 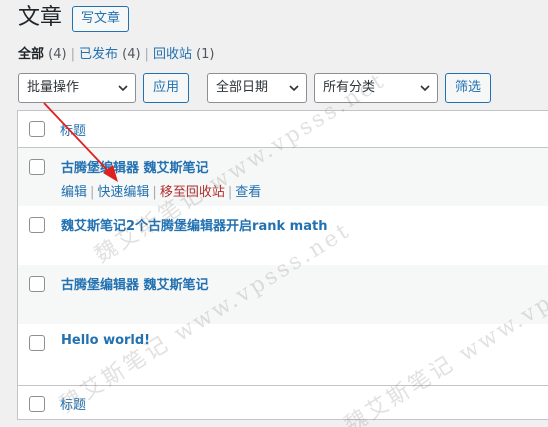 What do you see at coordinates (248, 192) in the screenshot?
I see `view-link: 查看` at bounding box center [248, 192].